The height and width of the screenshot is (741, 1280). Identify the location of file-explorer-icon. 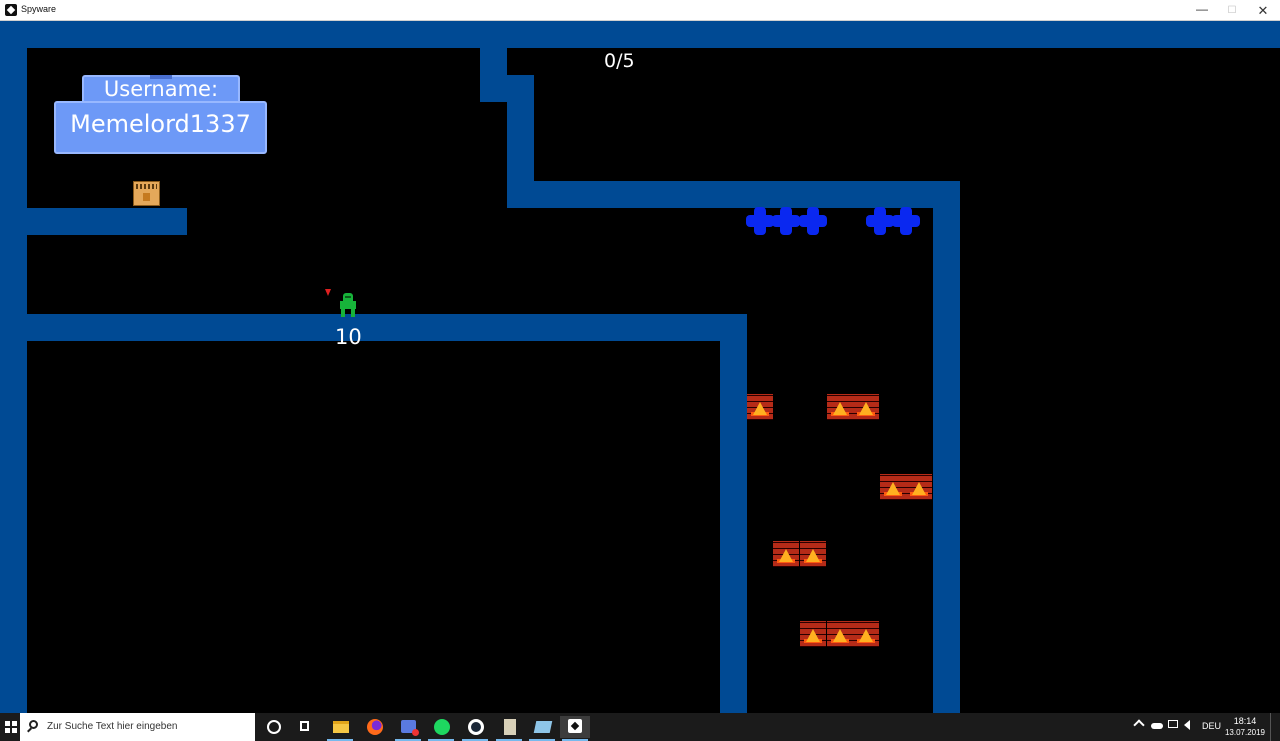
(340, 728).